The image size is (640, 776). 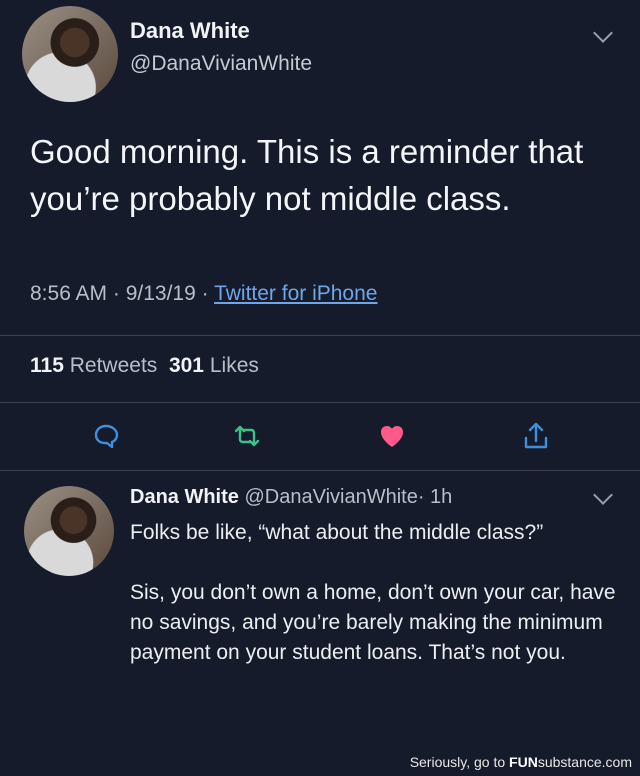 I want to click on tweet-meta: 8:56 AM · 9/13/19 · Twitter for iPhone, so click(x=203, y=294).